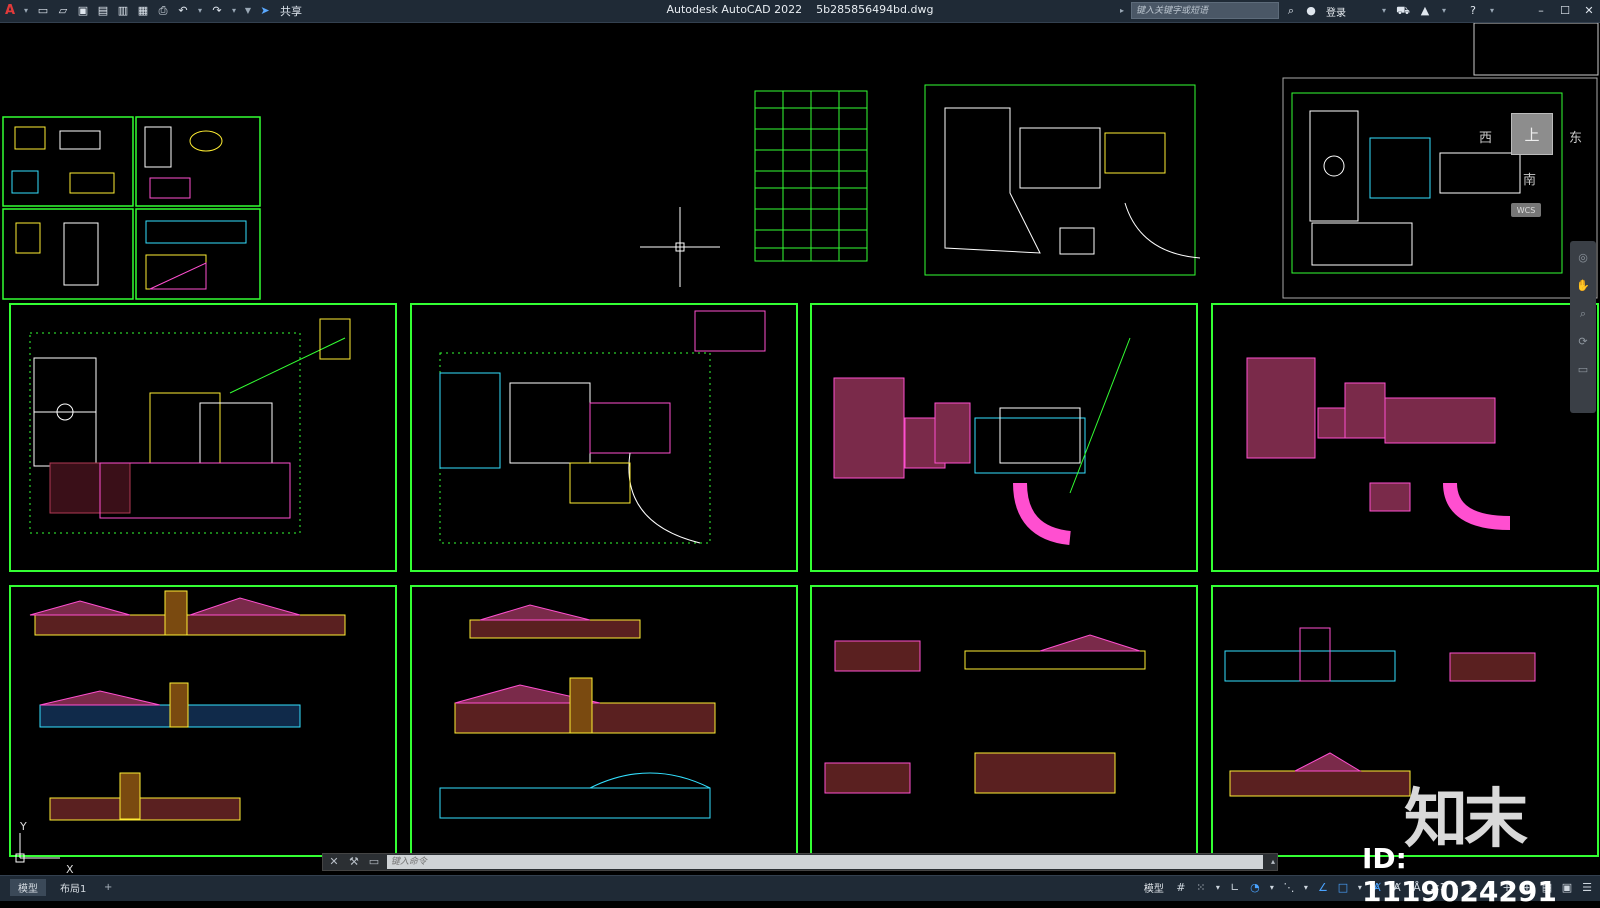 The width and height of the screenshot is (1600, 908). What do you see at coordinates (1526, 210) in the screenshot?
I see `wcs-menu: WCS` at bounding box center [1526, 210].